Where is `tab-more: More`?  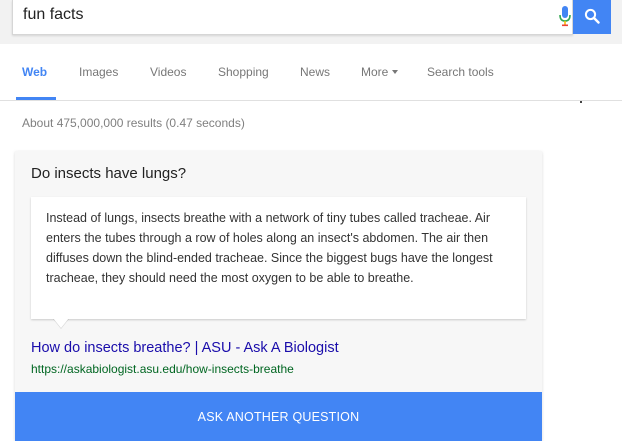
tab-more: More is located at coordinates (380, 72).